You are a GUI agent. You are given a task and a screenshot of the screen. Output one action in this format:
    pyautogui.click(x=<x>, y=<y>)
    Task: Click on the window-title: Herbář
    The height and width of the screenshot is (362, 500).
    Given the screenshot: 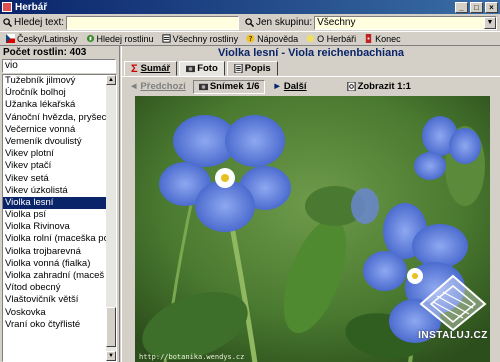 What is the action you would take?
    pyautogui.click(x=31, y=7)
    